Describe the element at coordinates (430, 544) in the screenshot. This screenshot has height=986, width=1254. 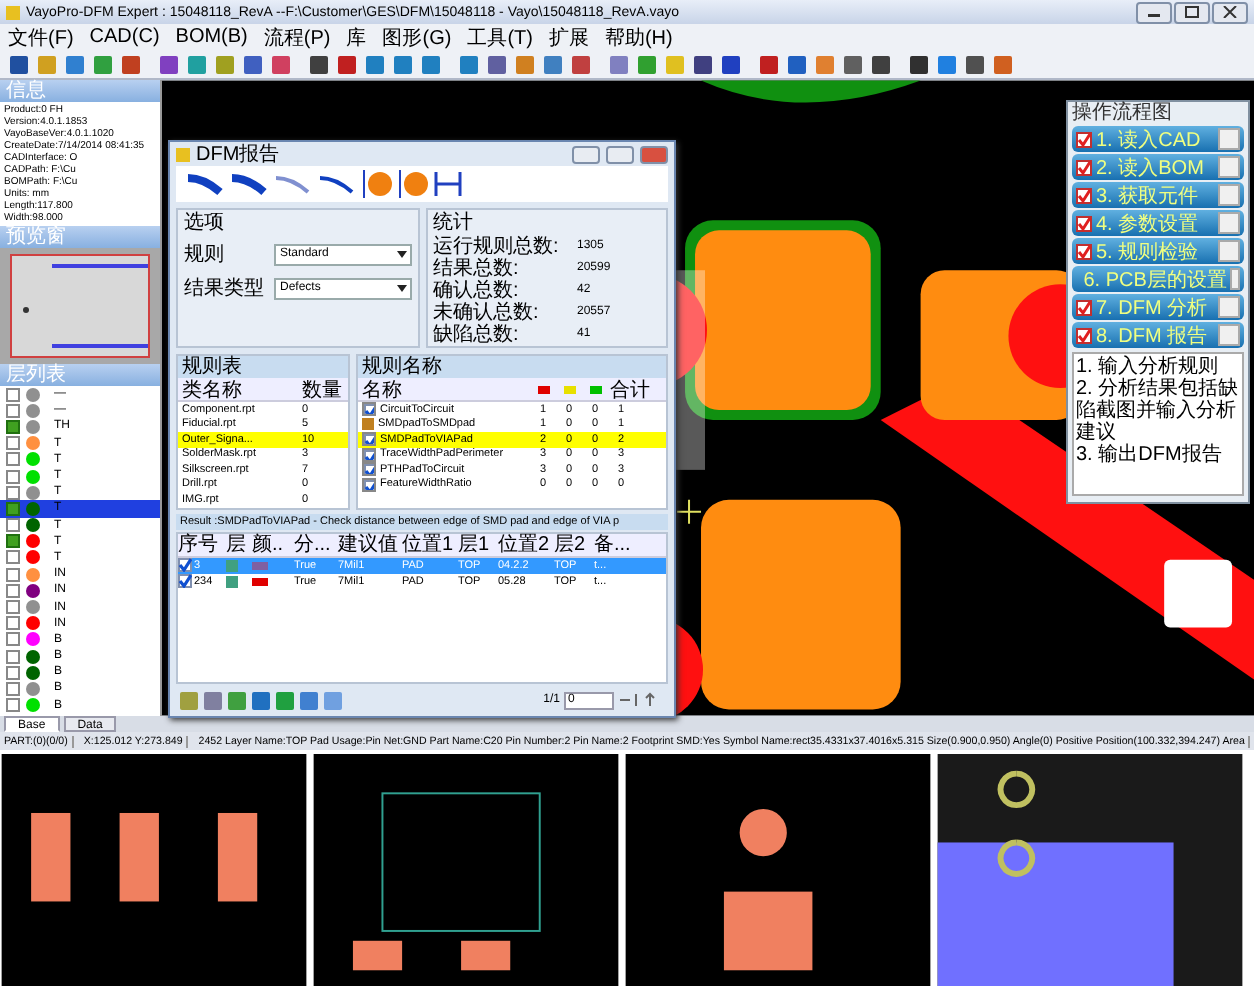
I see `column-header: 位置1` at that location.